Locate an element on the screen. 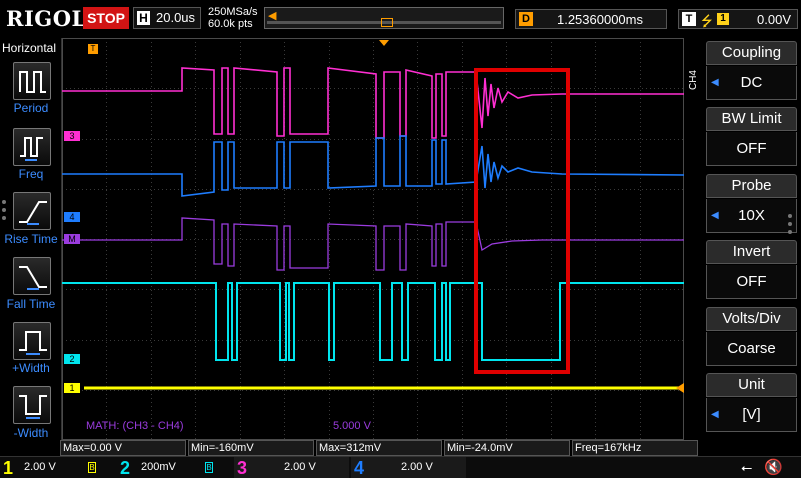  volts-div-value-box: Coarse is located at coordinates (751, 349).